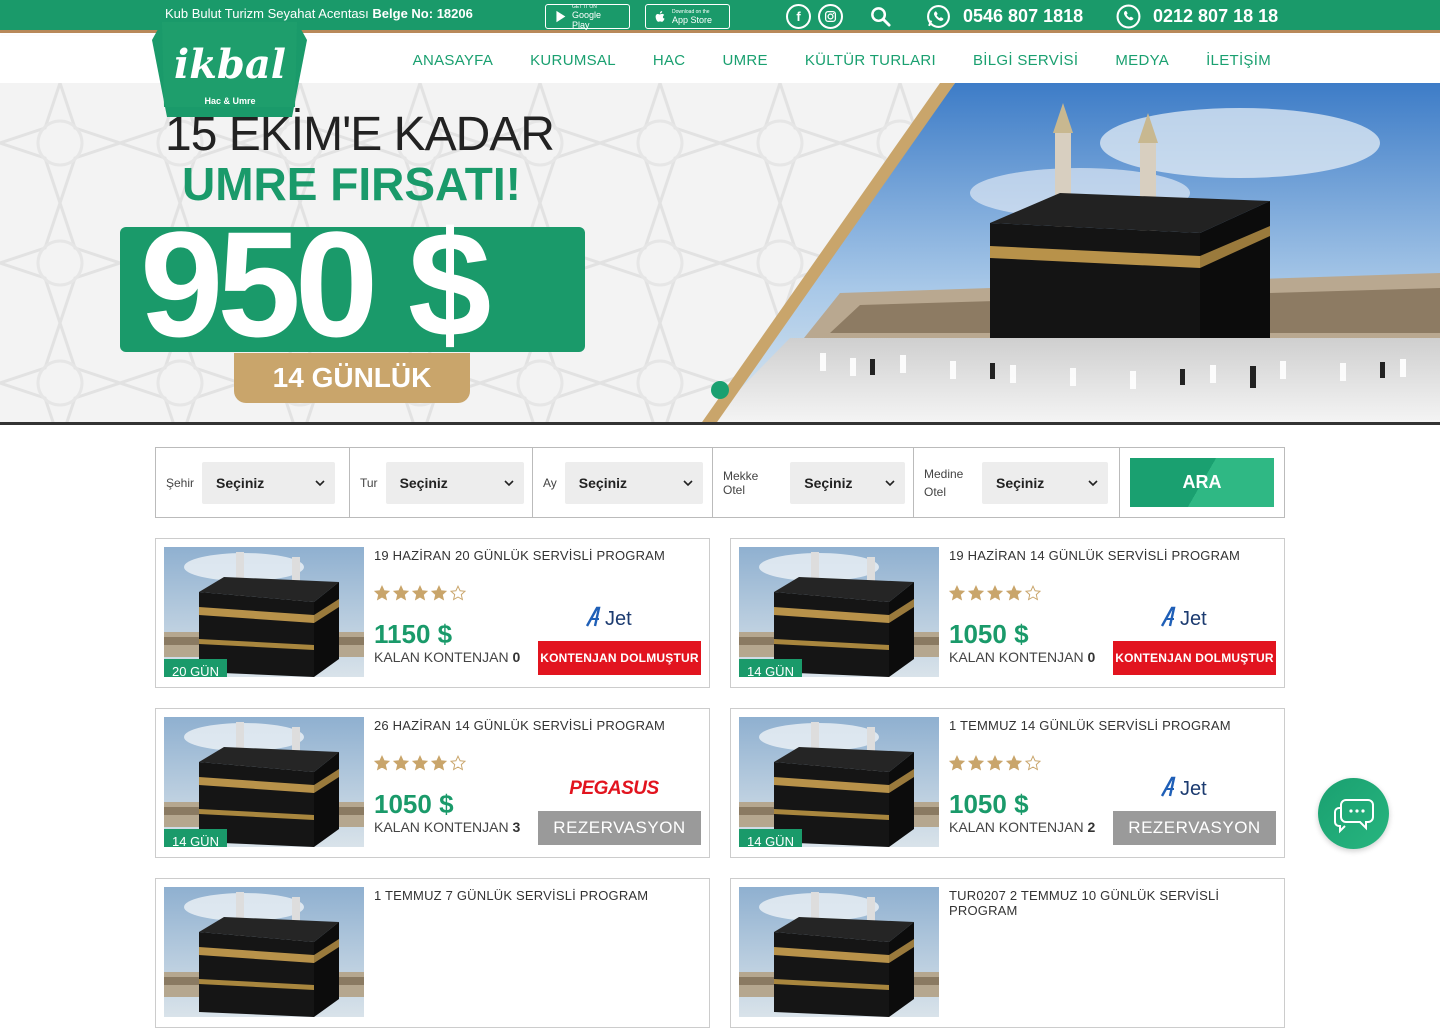 The image size is (1440, 1028). What do you see at coordinates (669, 60) in the screenshot?
I see `nav-hac: HAC` at bounding box center [669, 60].